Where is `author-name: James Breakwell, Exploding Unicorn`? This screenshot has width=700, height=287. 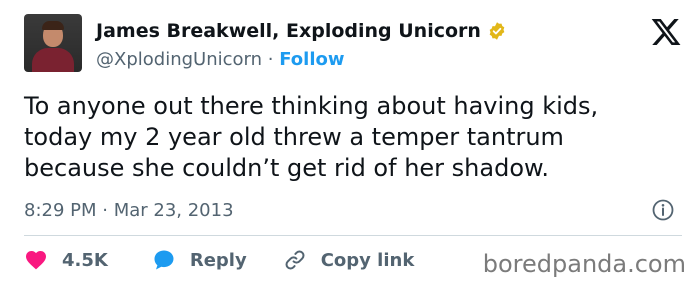
author-name: James Breakwell, Exploding Unicorn is located at coordinates (288, 31).